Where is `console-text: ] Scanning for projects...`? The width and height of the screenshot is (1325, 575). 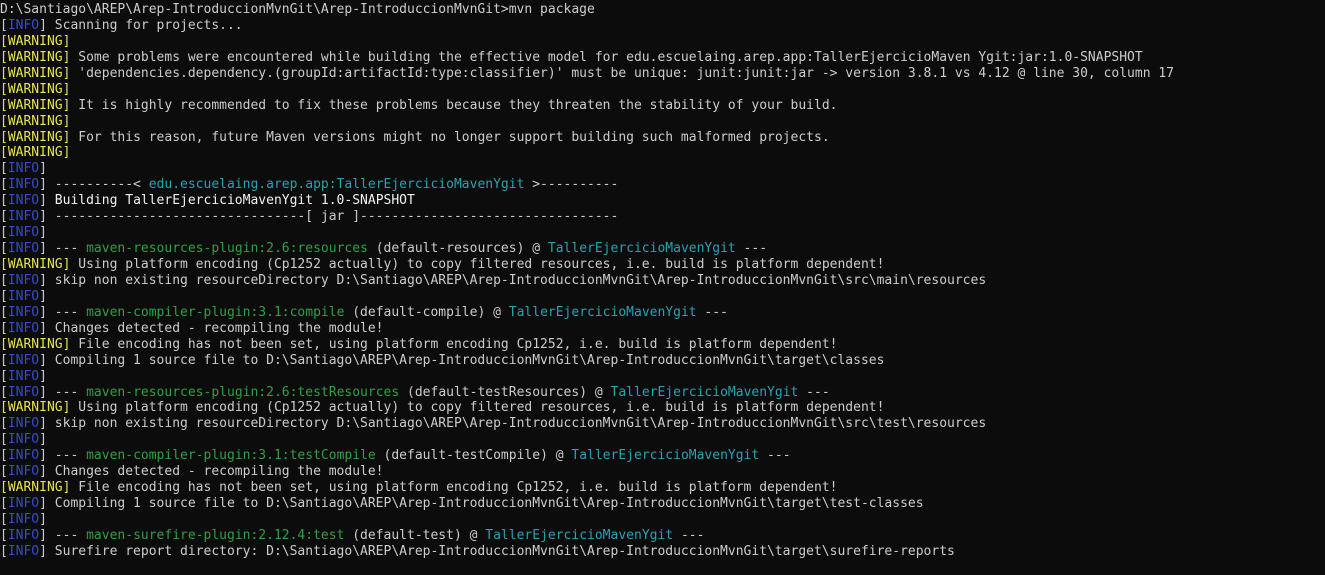 console-text: ] Scanning for projects... is located at coordinates (141, 25).